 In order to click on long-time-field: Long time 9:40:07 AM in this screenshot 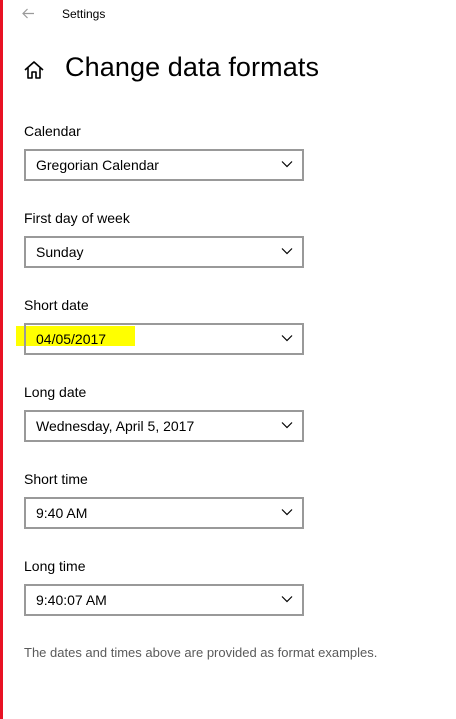, I will do `click(164, 586)`.